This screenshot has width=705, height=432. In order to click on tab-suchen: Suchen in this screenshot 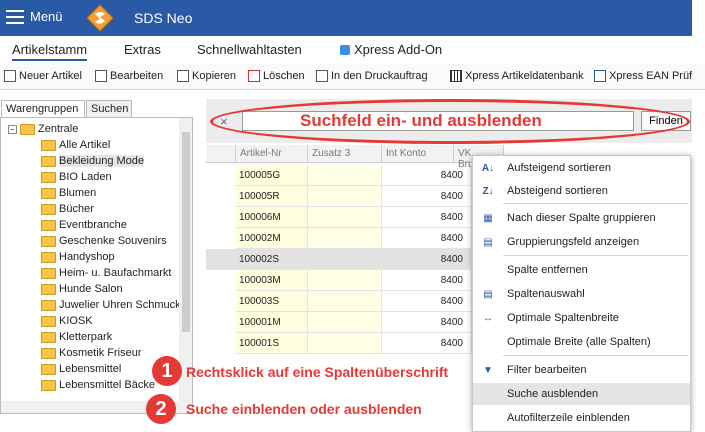, I will do `click(109, 109)`.